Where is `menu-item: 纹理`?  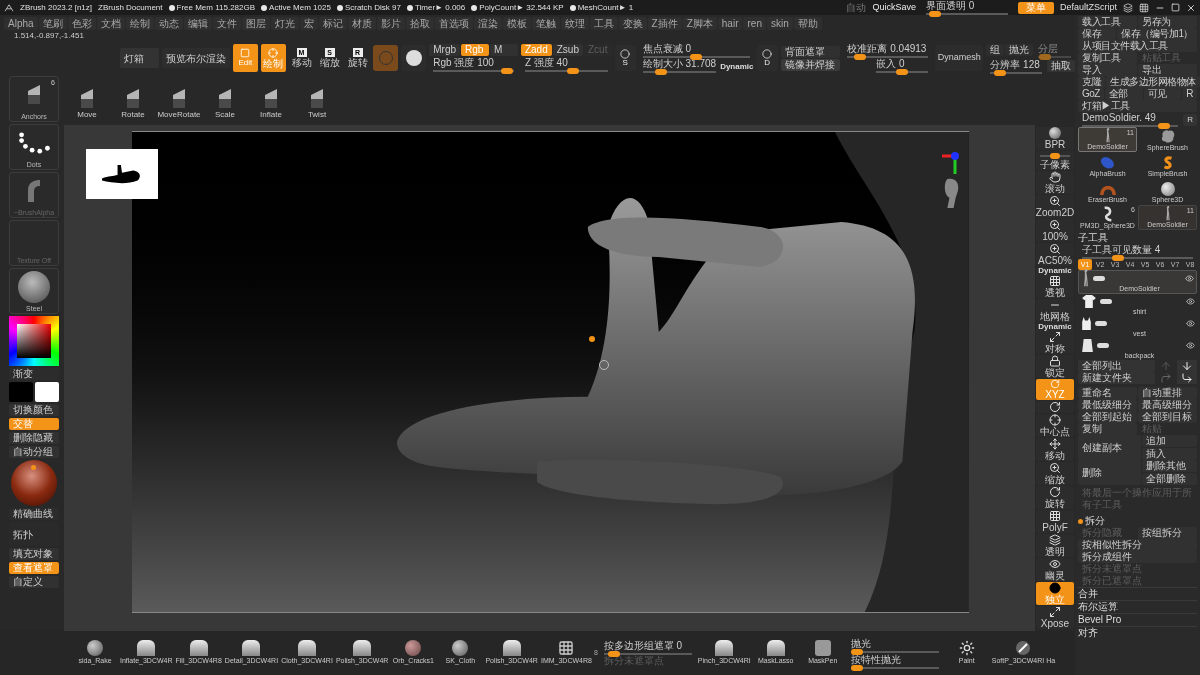
menu-item: 纹理 is located at coordinates (574, 23).